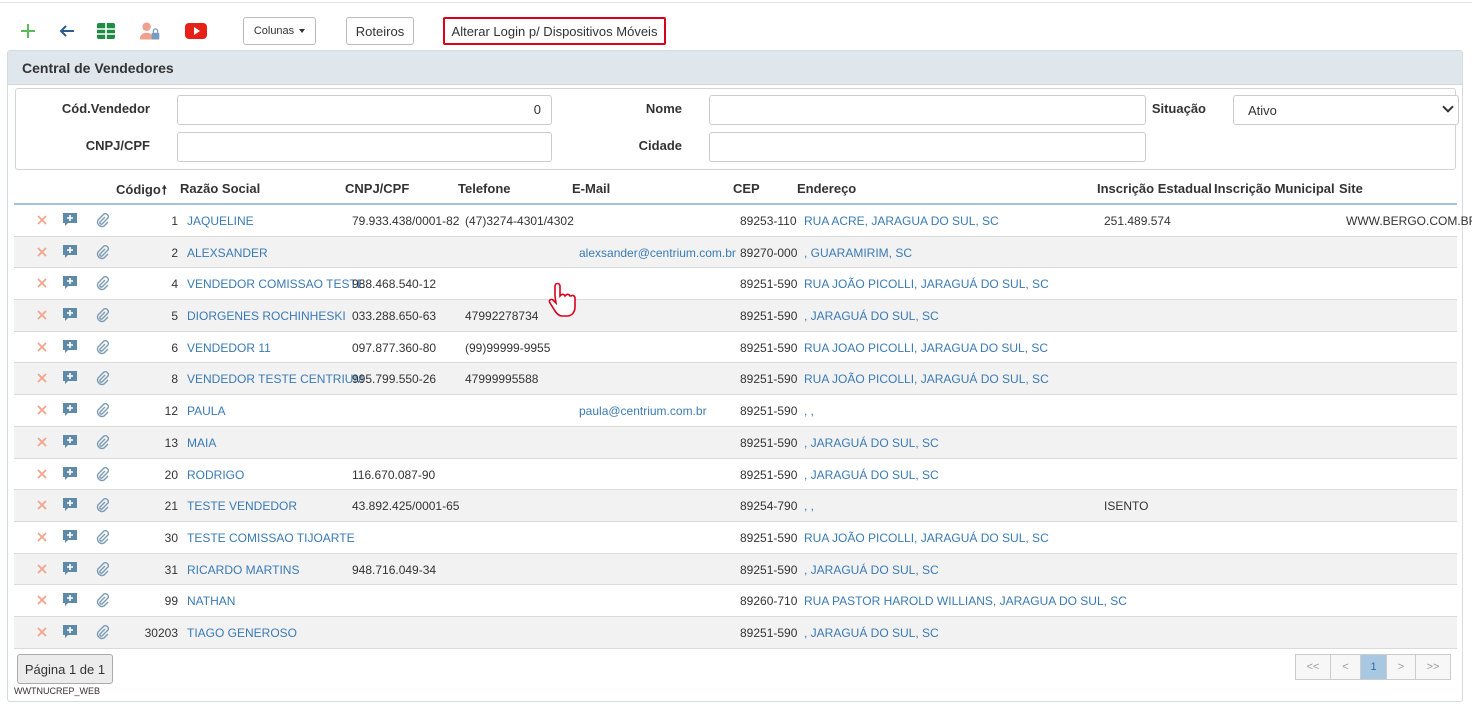  Describe the element at coordinates (65, 669) in the screenshot. I see `page-info-button: Página 1 de 1` at that location.